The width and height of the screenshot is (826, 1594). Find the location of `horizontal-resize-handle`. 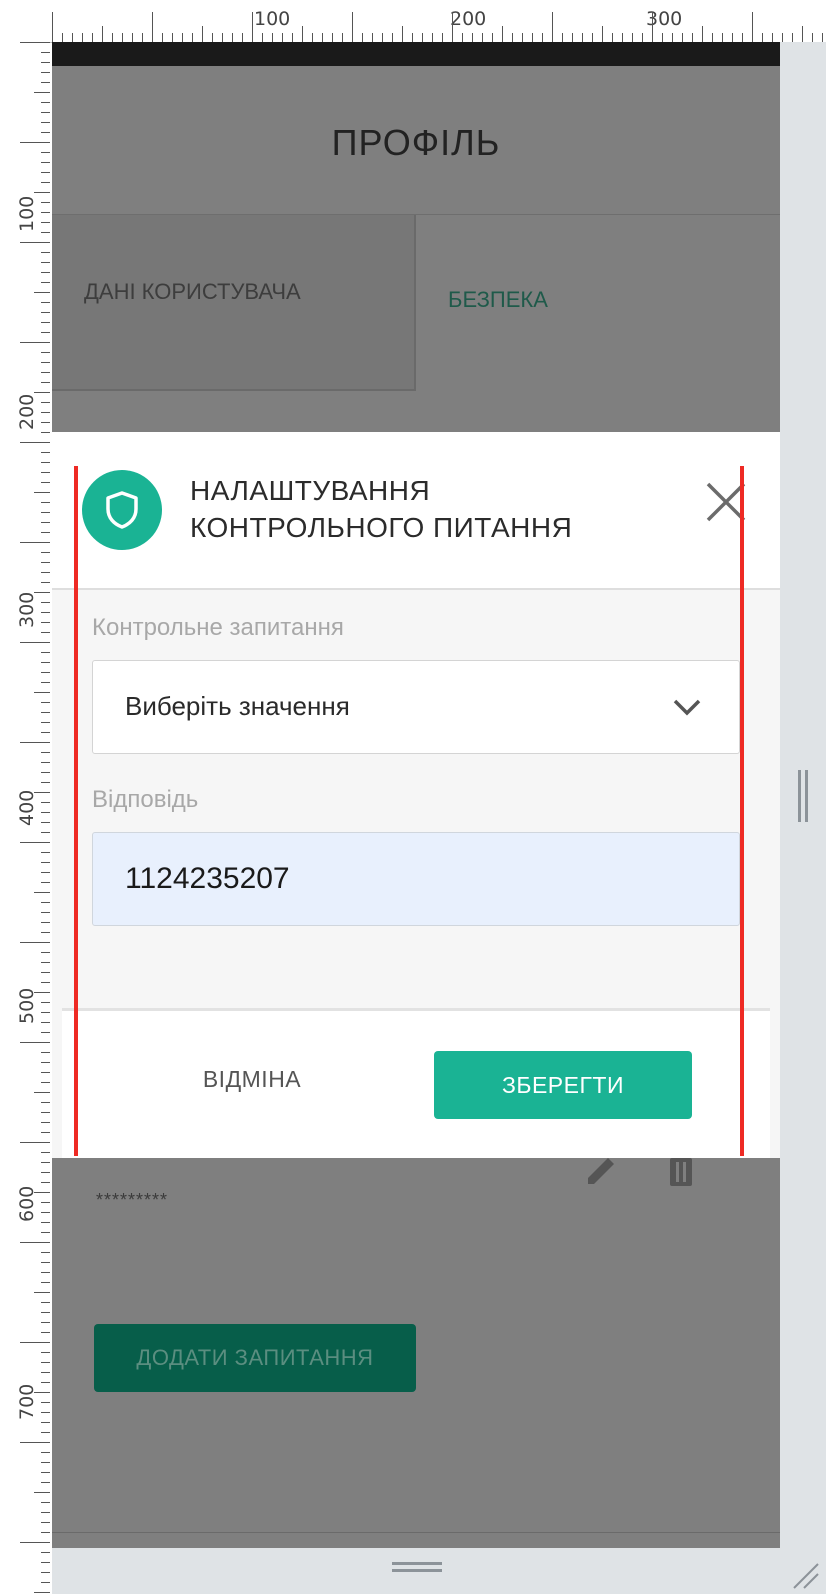

horizontal-resize-handle is located at coordinates (417, 1567).